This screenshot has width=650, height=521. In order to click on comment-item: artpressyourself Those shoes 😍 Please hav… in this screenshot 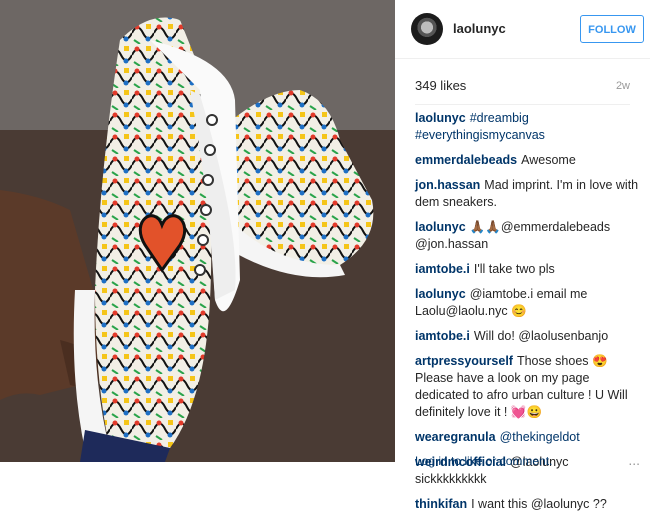, I will do `click(529, 387)`.